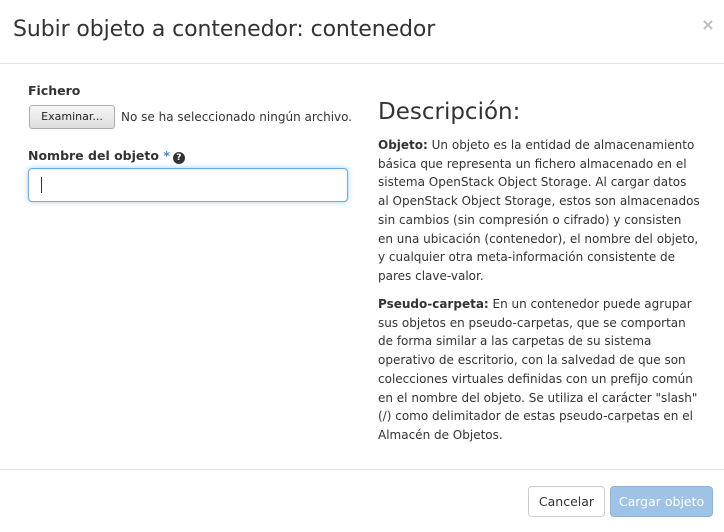  I want to click on pseudo-folder-term: Pseudo-carpeta:, so click(433, 304).